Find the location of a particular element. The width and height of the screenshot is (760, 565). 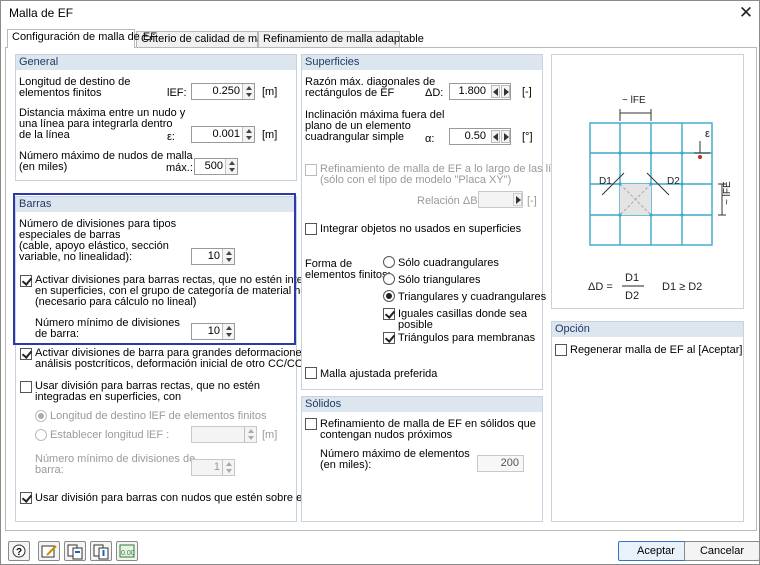

use-division-checkbox is located at coordinates (26, 387).